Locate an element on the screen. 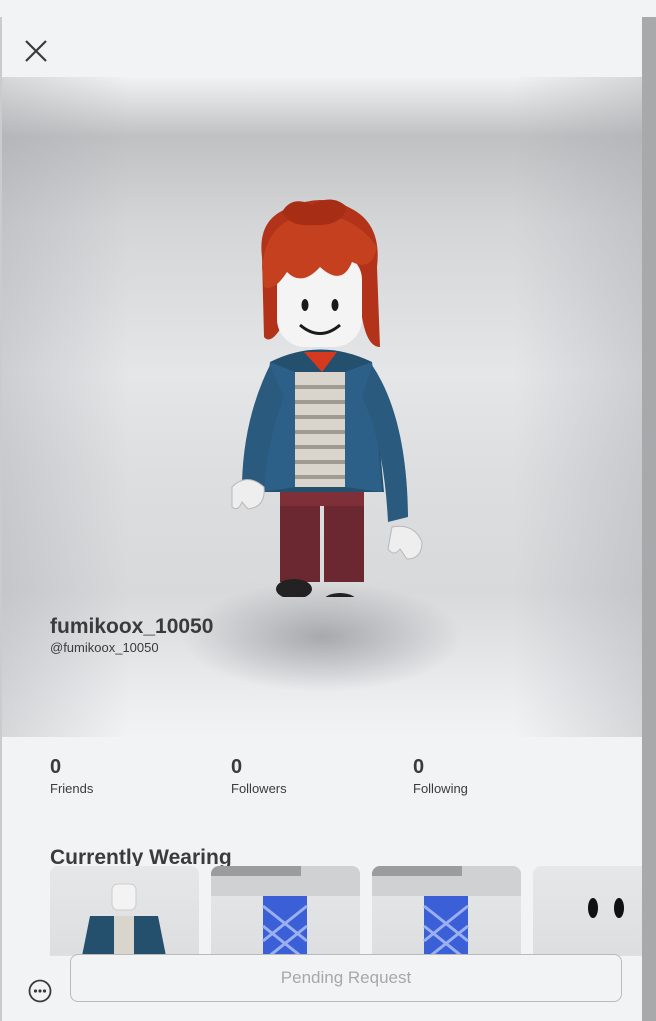  pending-request-button: Pending Request is located at coordinates (346, 978).